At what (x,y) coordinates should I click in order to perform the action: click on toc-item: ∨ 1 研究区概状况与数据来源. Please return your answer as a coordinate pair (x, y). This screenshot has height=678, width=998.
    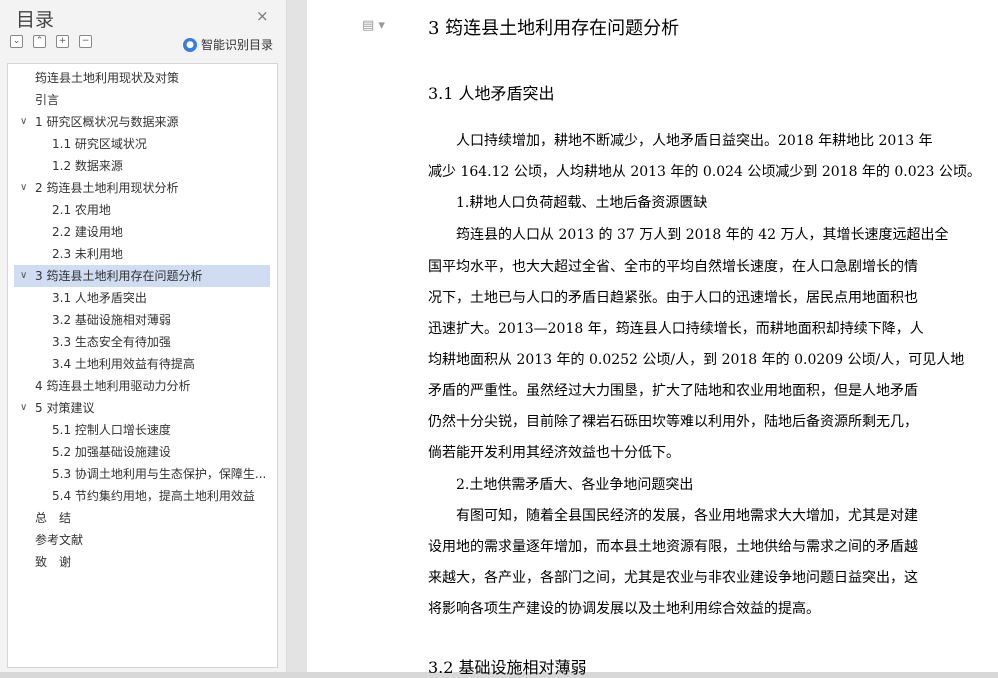
    Looking at the image, I should click on (142, 122).